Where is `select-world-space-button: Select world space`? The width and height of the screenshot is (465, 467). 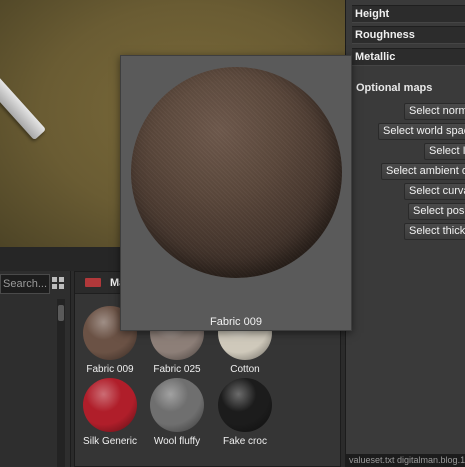
select-world-space-button: Select world space is located at coordinates (421, 131).